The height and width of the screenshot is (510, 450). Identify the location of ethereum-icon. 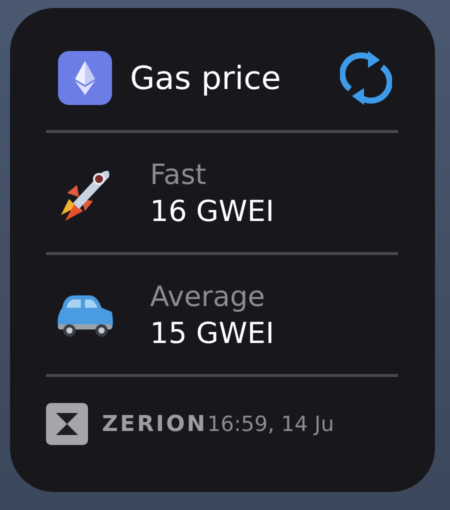
(85, 78).